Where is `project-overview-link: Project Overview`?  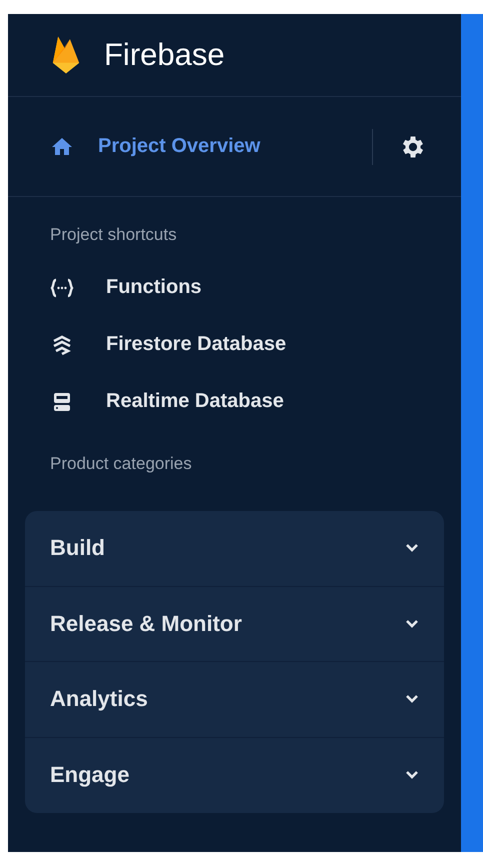 project-overview-link: Project Overview is located at coordinates (211, 146).